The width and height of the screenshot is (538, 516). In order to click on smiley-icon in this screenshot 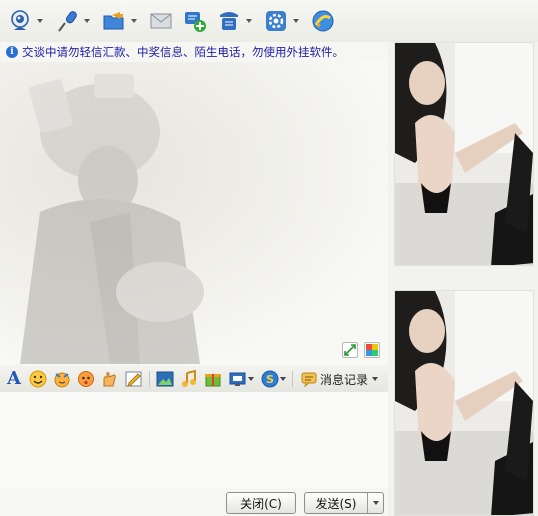, I will do `click(38, 379)`.